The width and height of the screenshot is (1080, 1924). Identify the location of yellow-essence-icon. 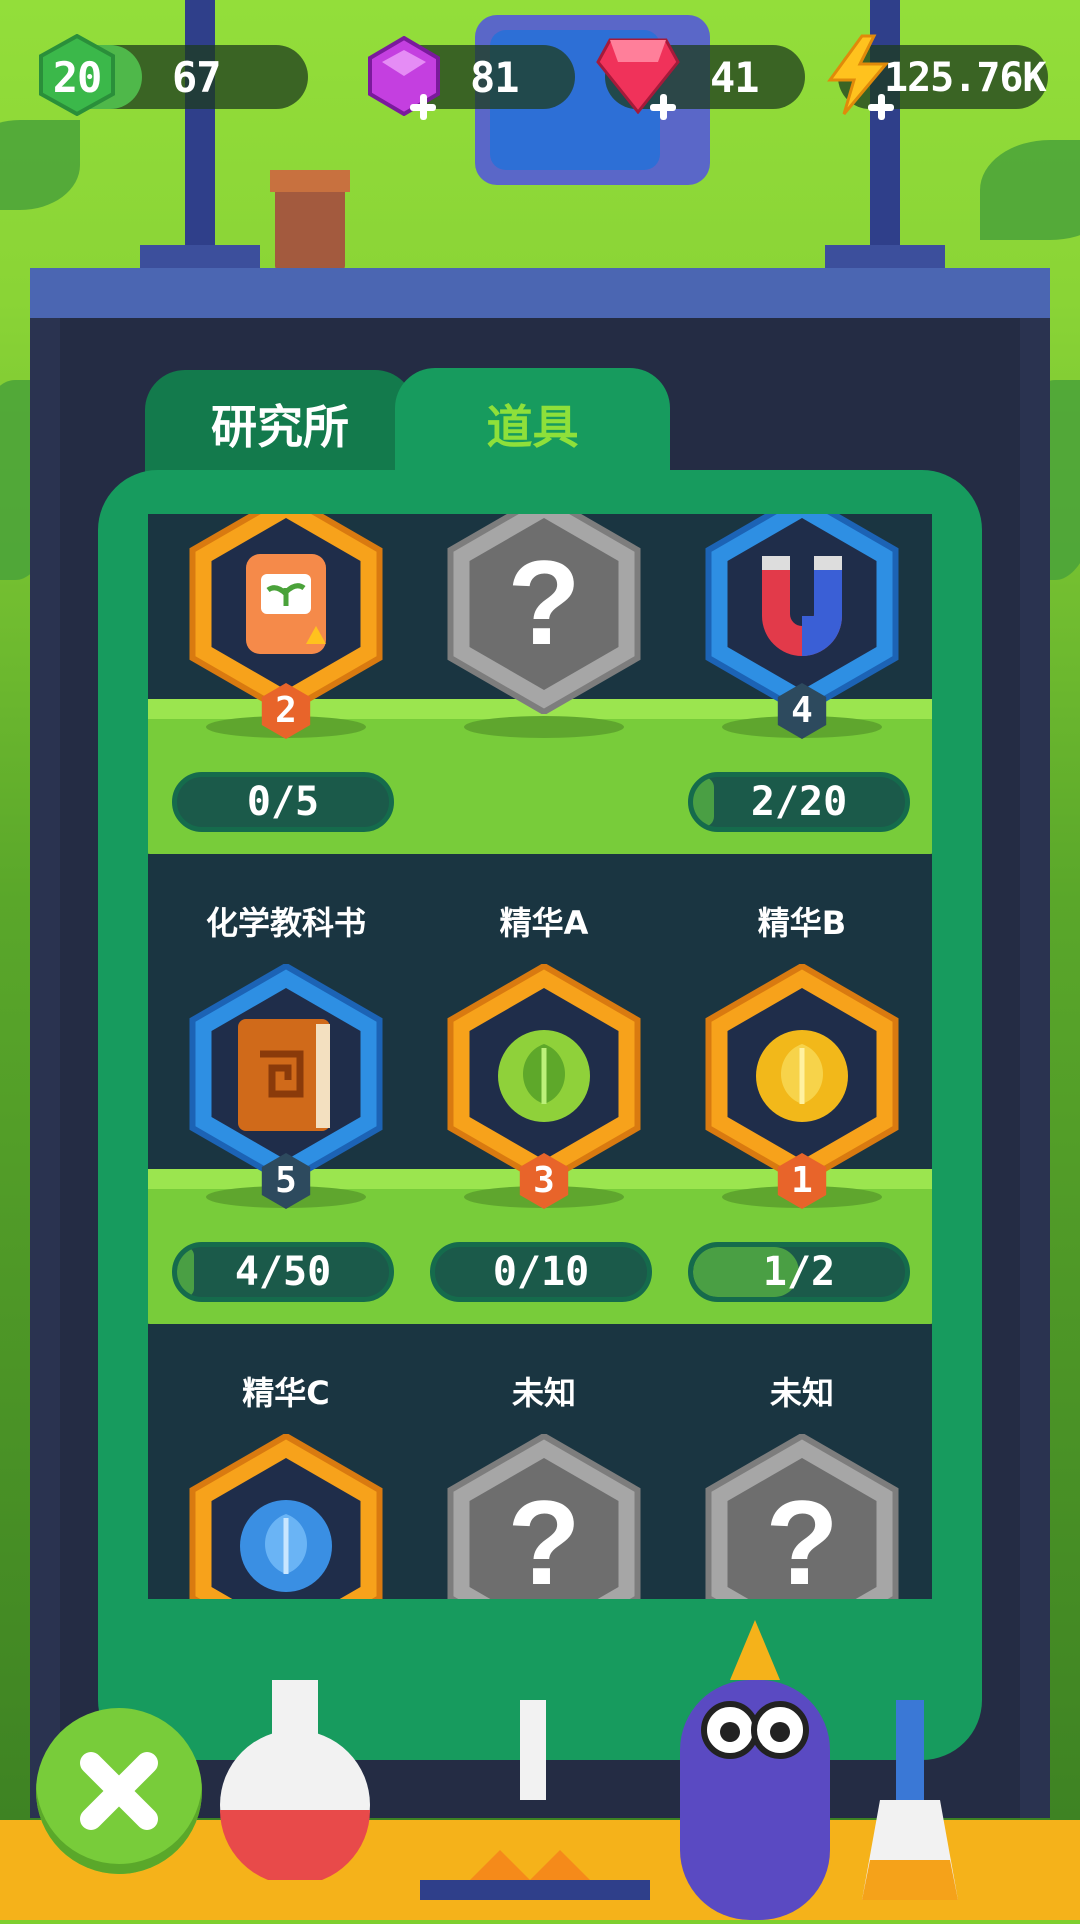
(802, 1076).